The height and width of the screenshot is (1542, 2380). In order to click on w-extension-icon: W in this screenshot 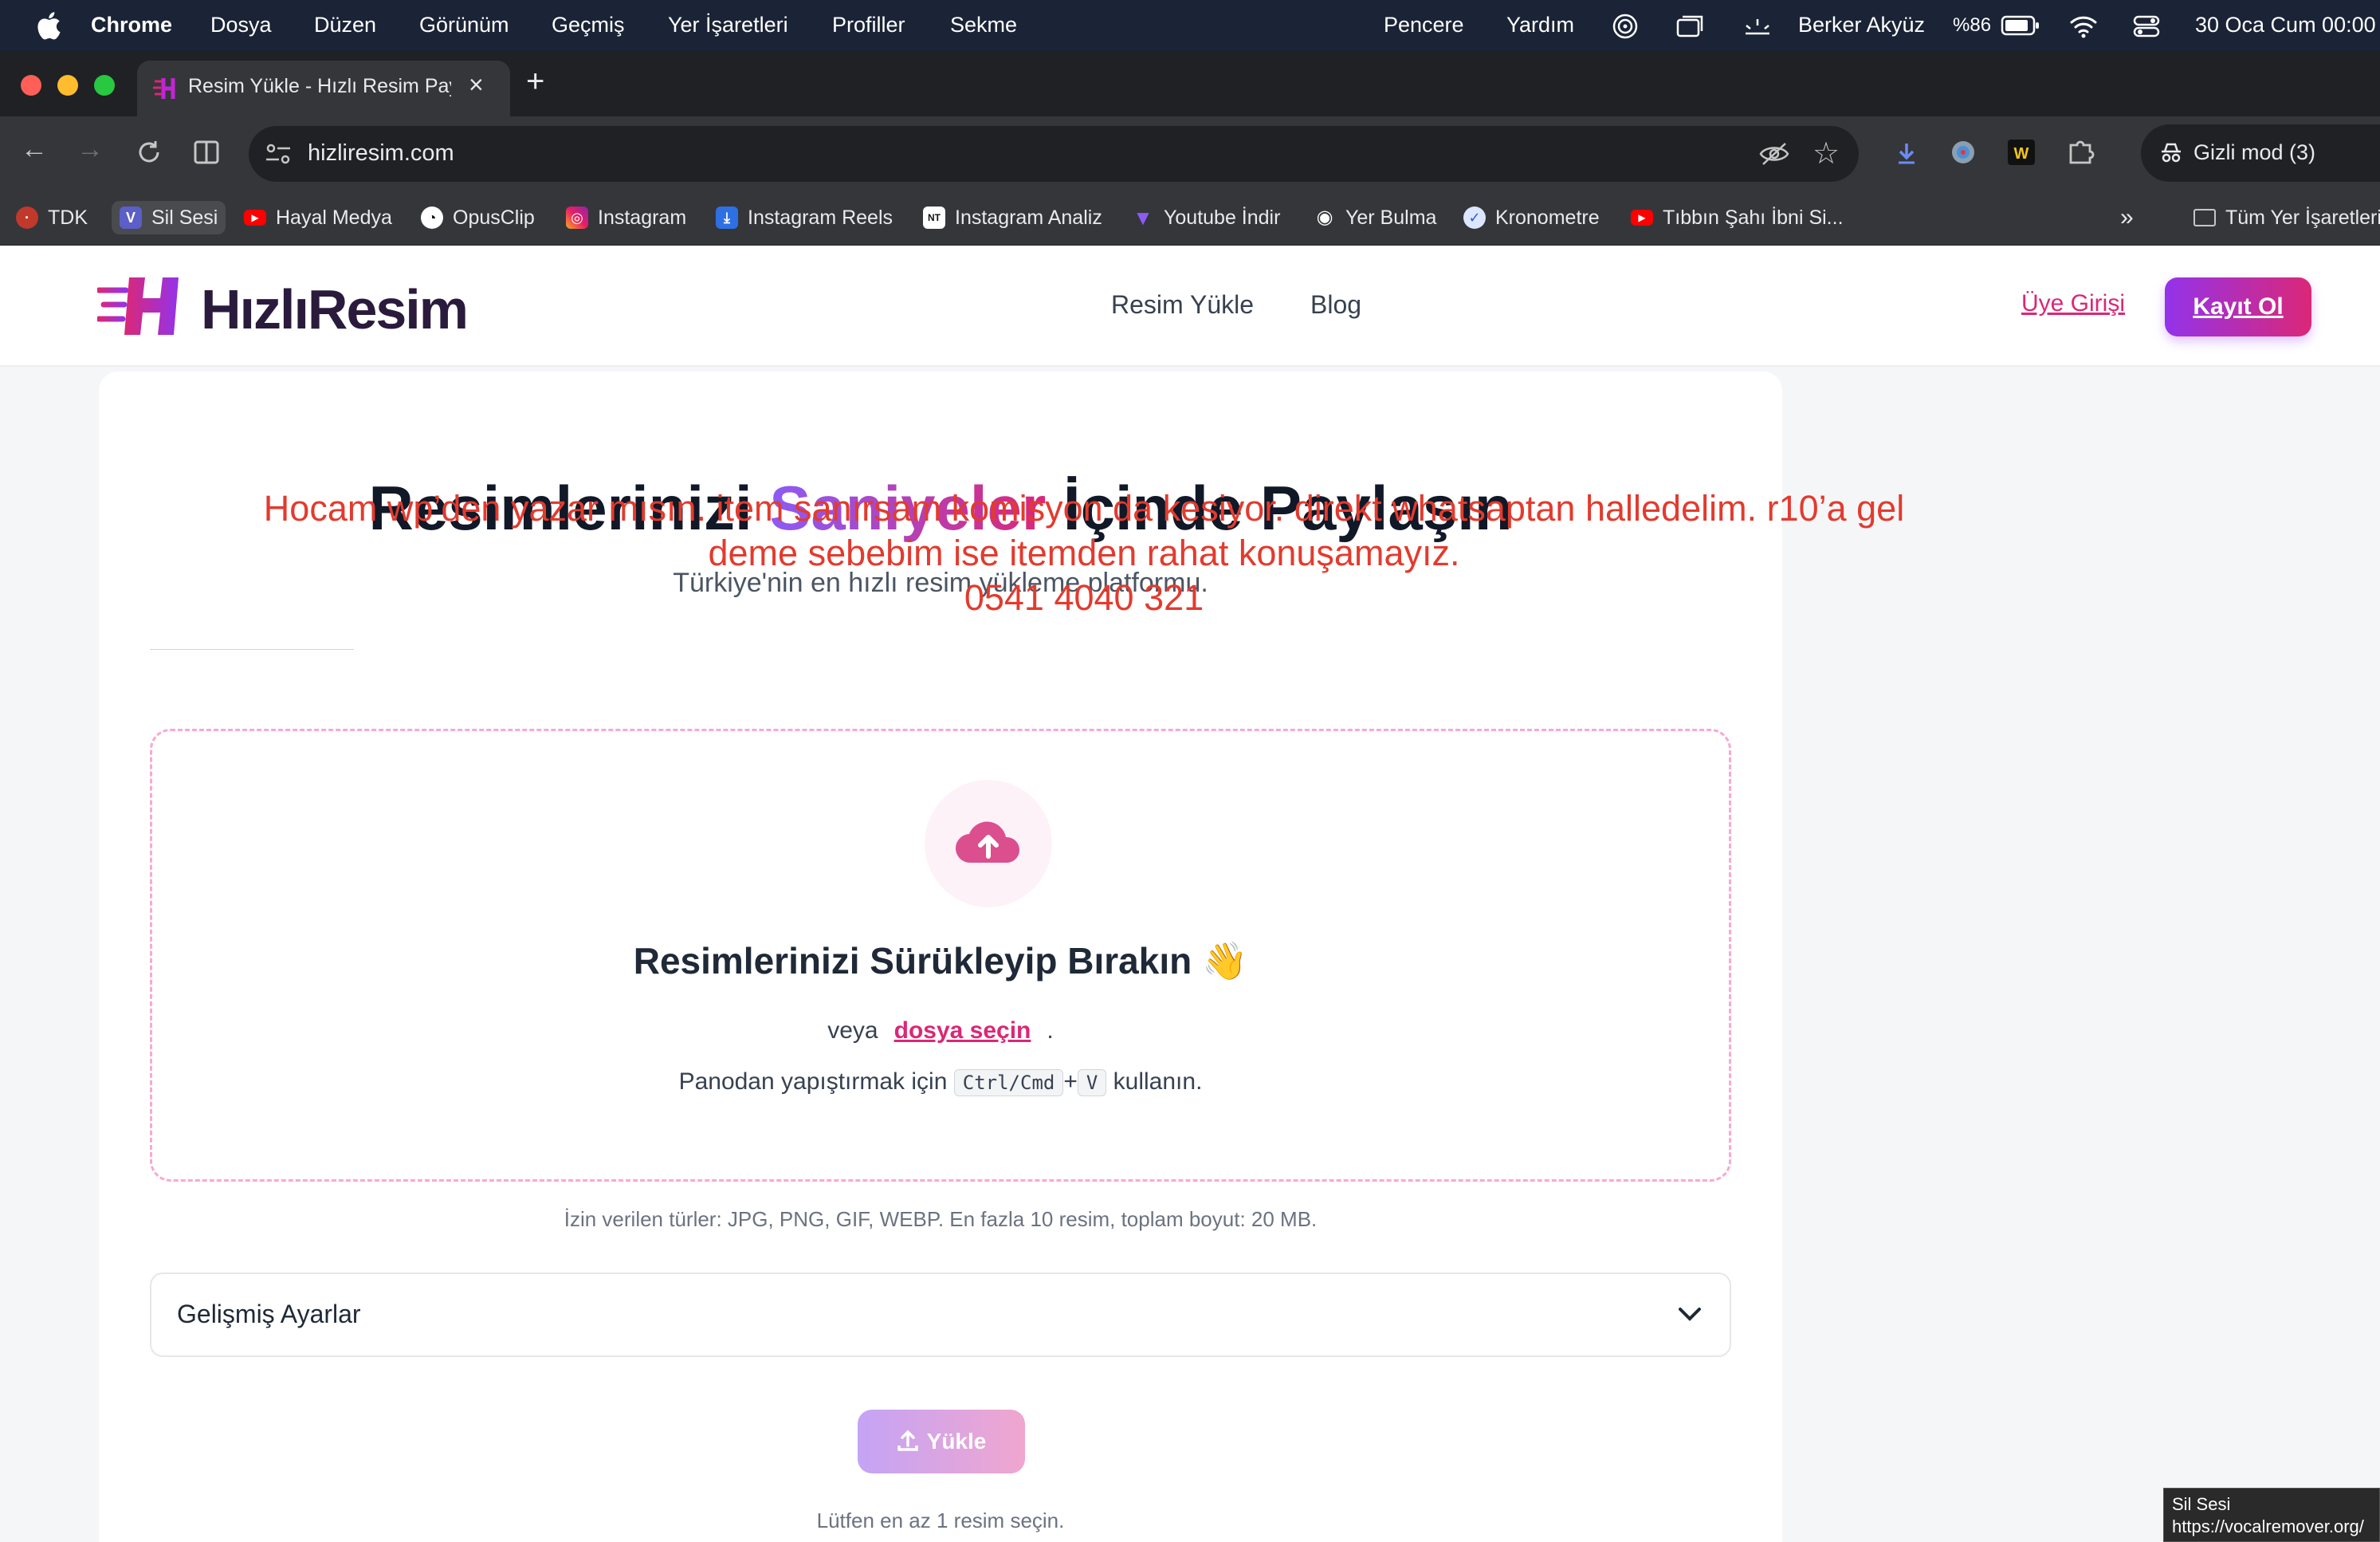, I will do `click(2021, 152)`.